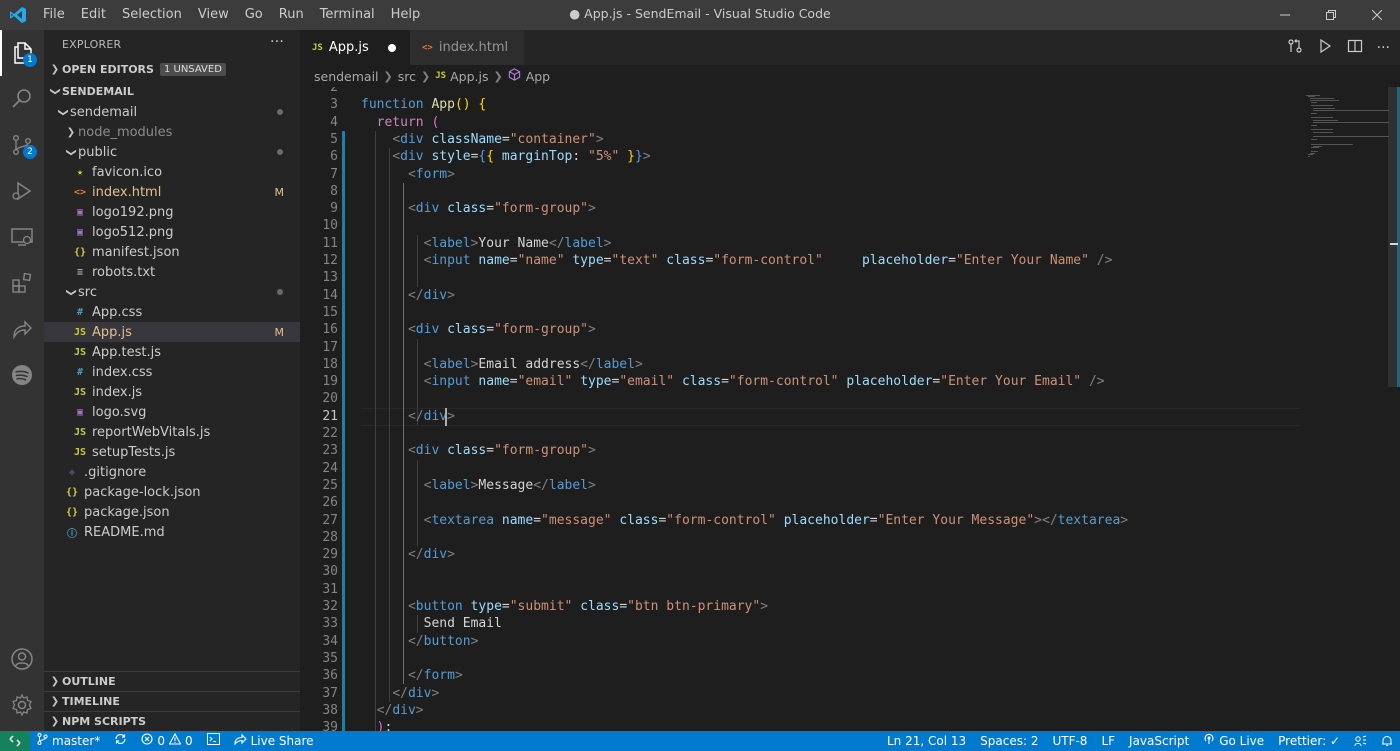 The width and height of the screenshot is (1400, 751). I want to click on minimize-icon, so click(1285, 15).